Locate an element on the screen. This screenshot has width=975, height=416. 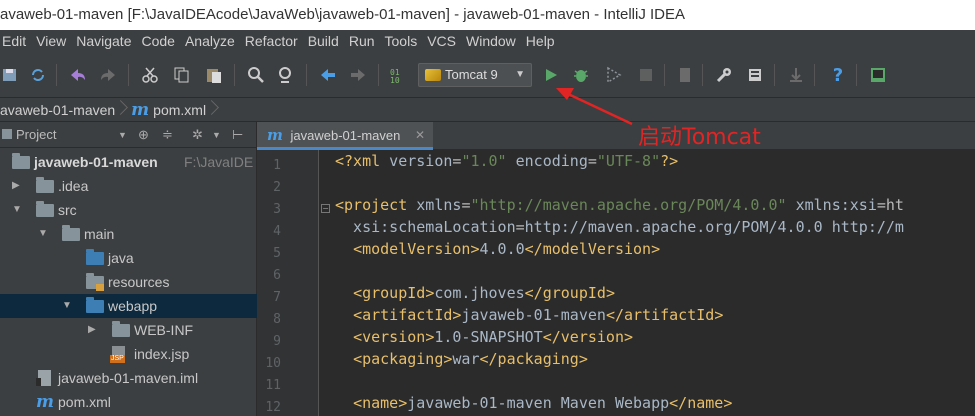
menu-navigate: Navigate is located at coordinates (105, 41).